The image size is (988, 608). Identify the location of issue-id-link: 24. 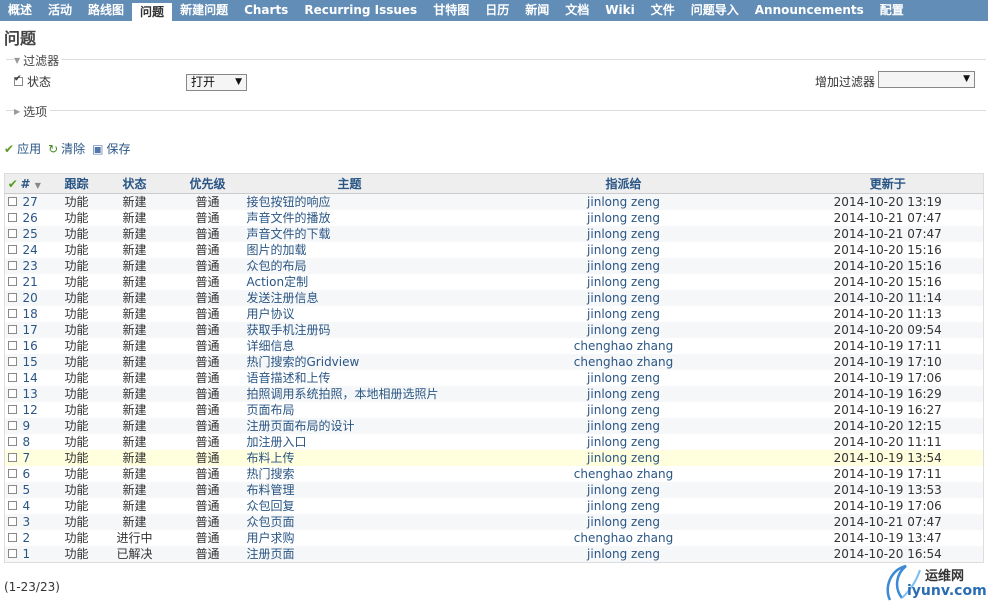
(37, 250).